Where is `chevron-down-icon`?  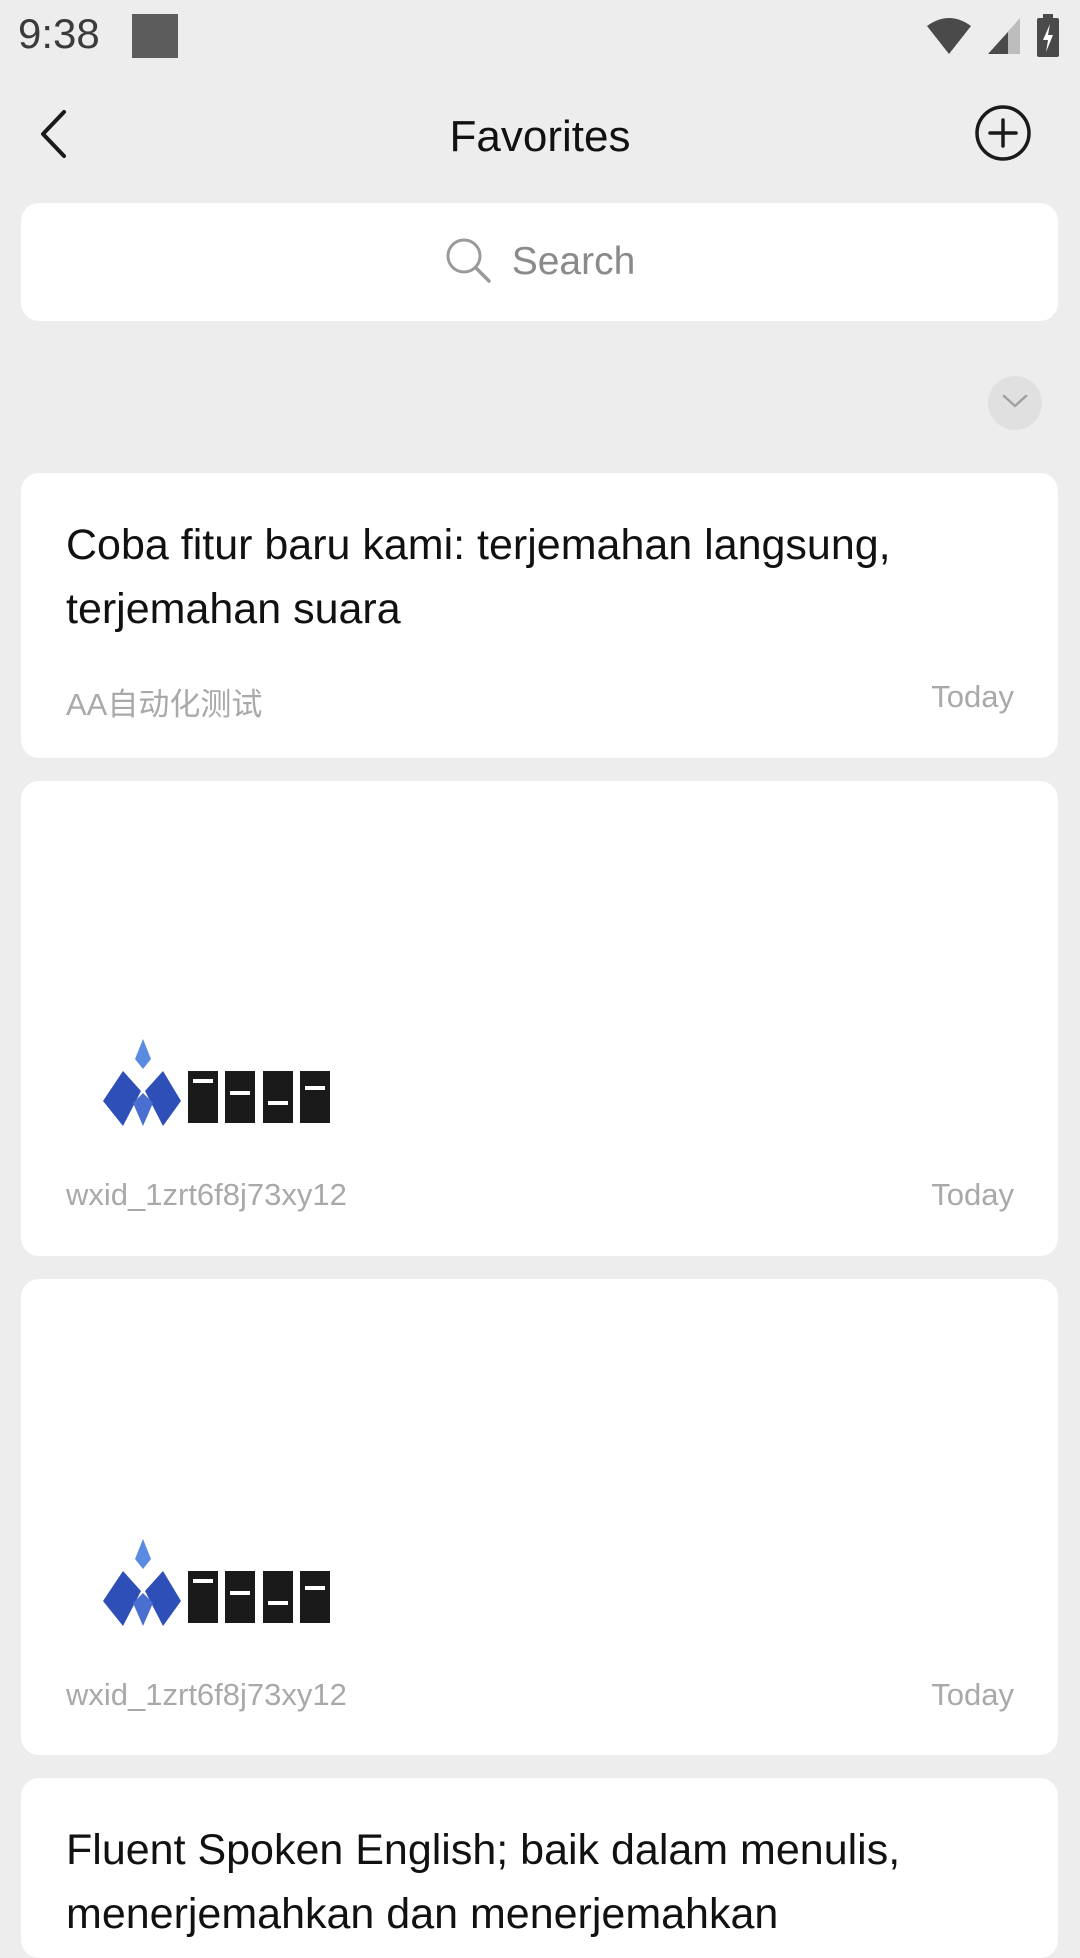
chevron-down-icon is located at coordinates (1015, 403).